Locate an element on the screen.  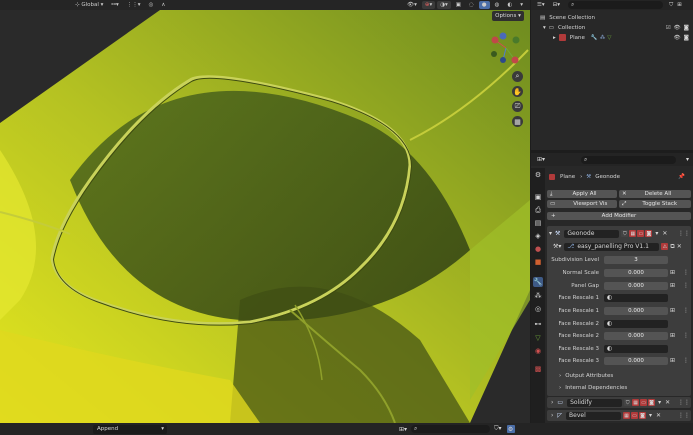
display-mode-icon: ⊟▾ is located at coordinates (556, 5).